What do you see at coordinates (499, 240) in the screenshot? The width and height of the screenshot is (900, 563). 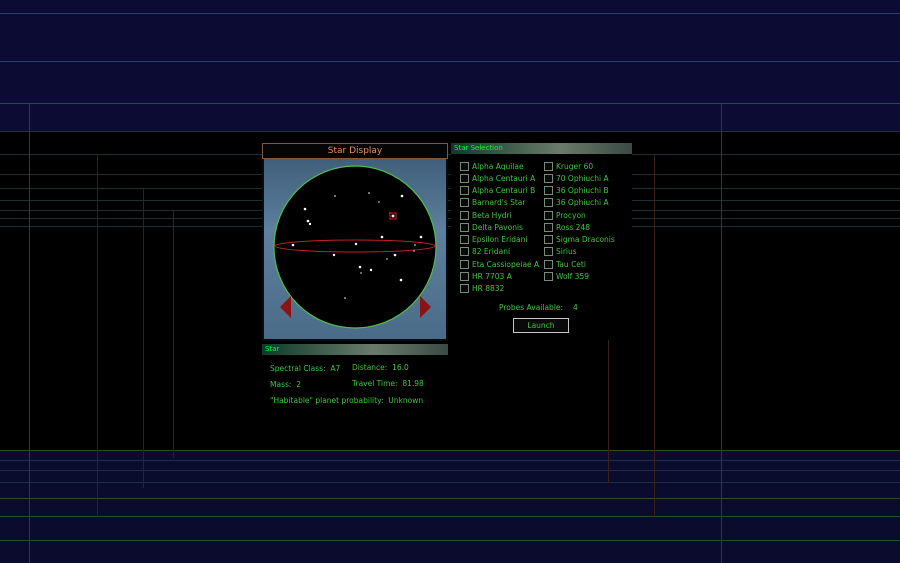 I see `star-option: Epsilon Eridani` at bounding box center [499, 240].